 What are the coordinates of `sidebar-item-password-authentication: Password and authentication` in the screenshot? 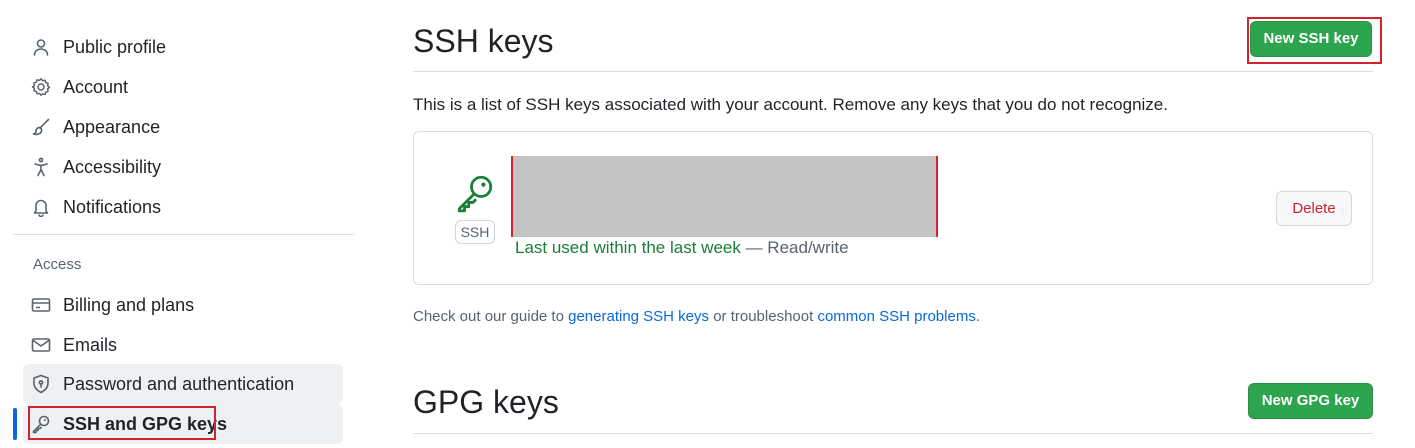 It's located at (183, 384).